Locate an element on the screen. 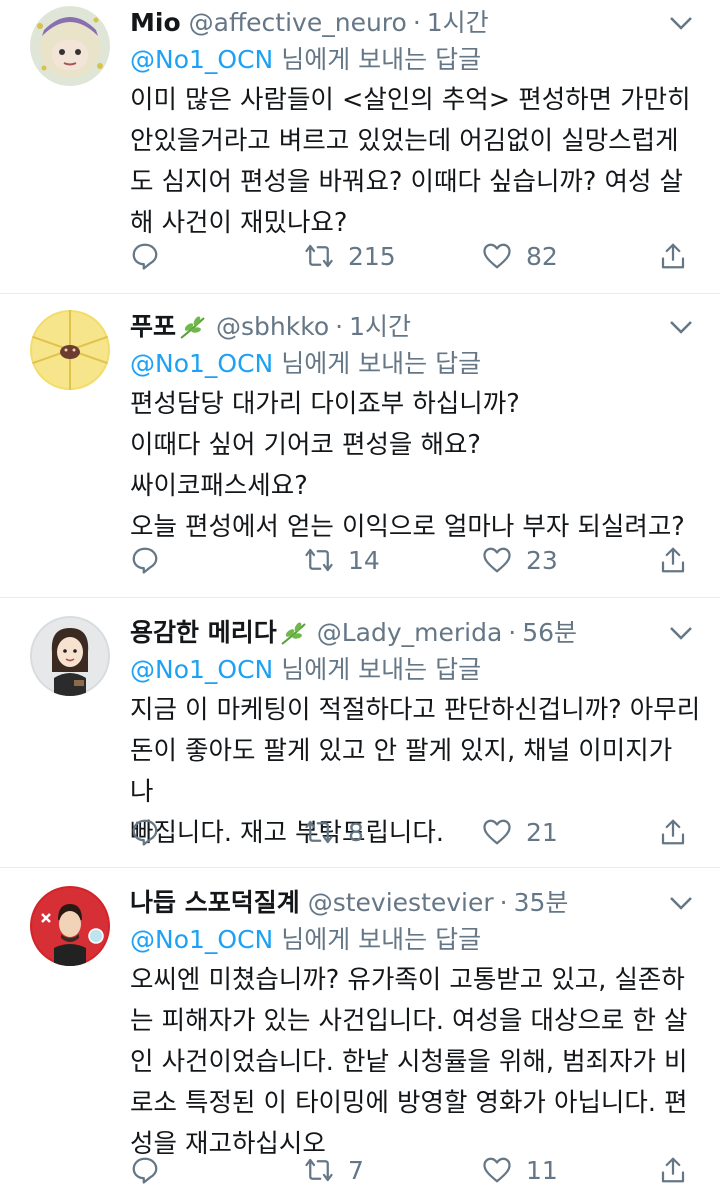 This screenshot has height=1204, width=720. display-name: 나듭 스포덕질계 is located at coordinates (215, 902).